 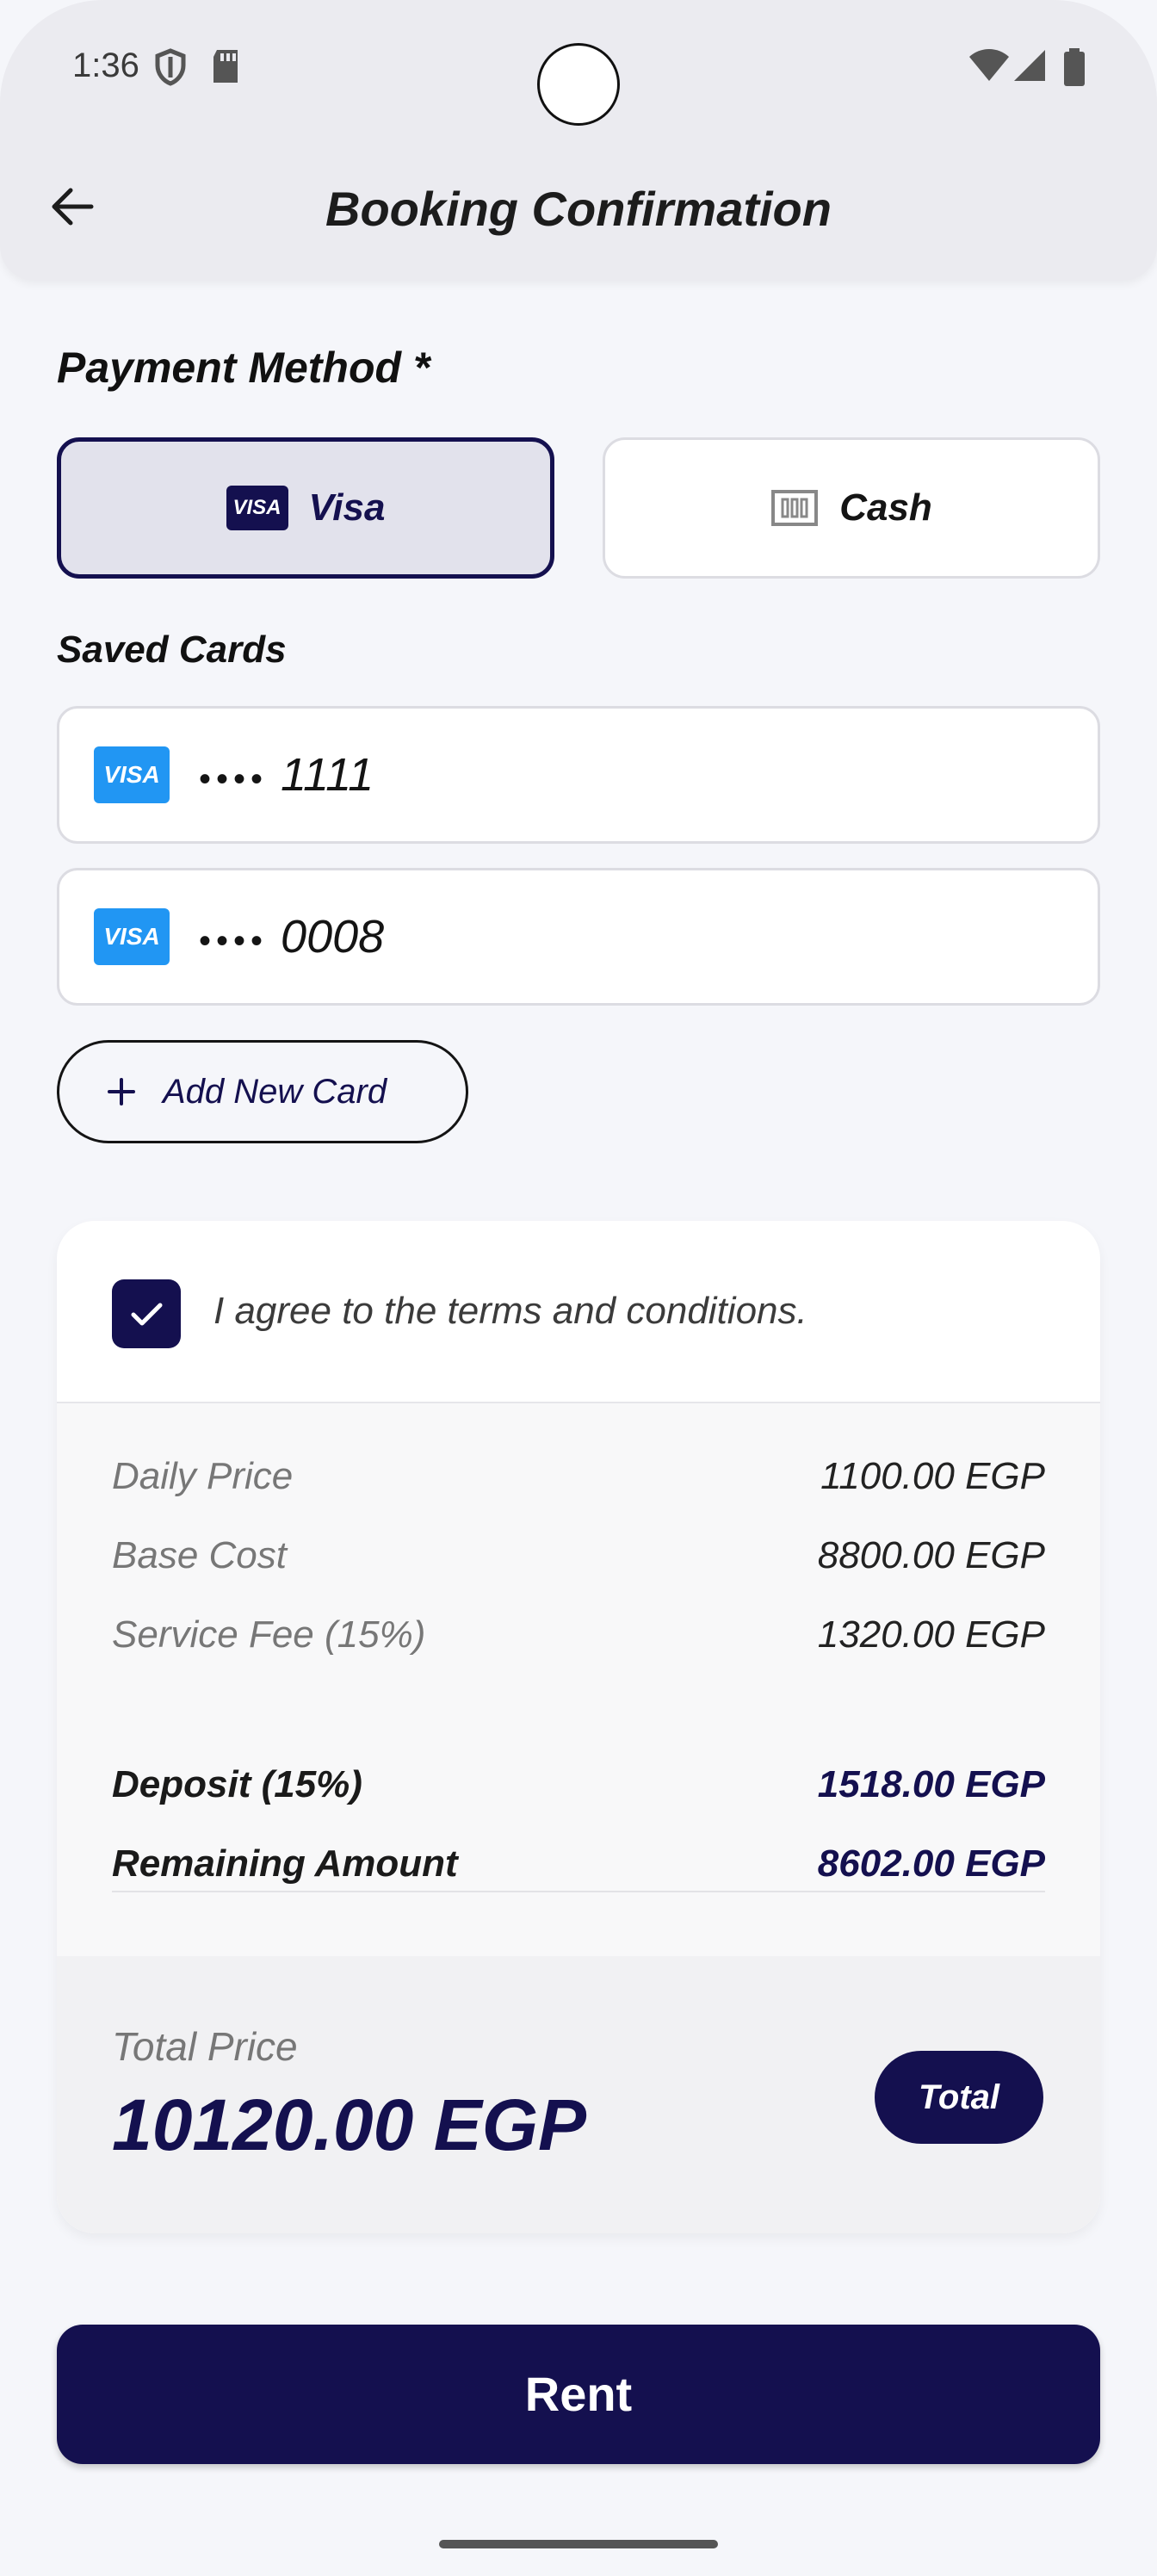 I want to click on rent-button: Rent, so click(x=579, y=2394).